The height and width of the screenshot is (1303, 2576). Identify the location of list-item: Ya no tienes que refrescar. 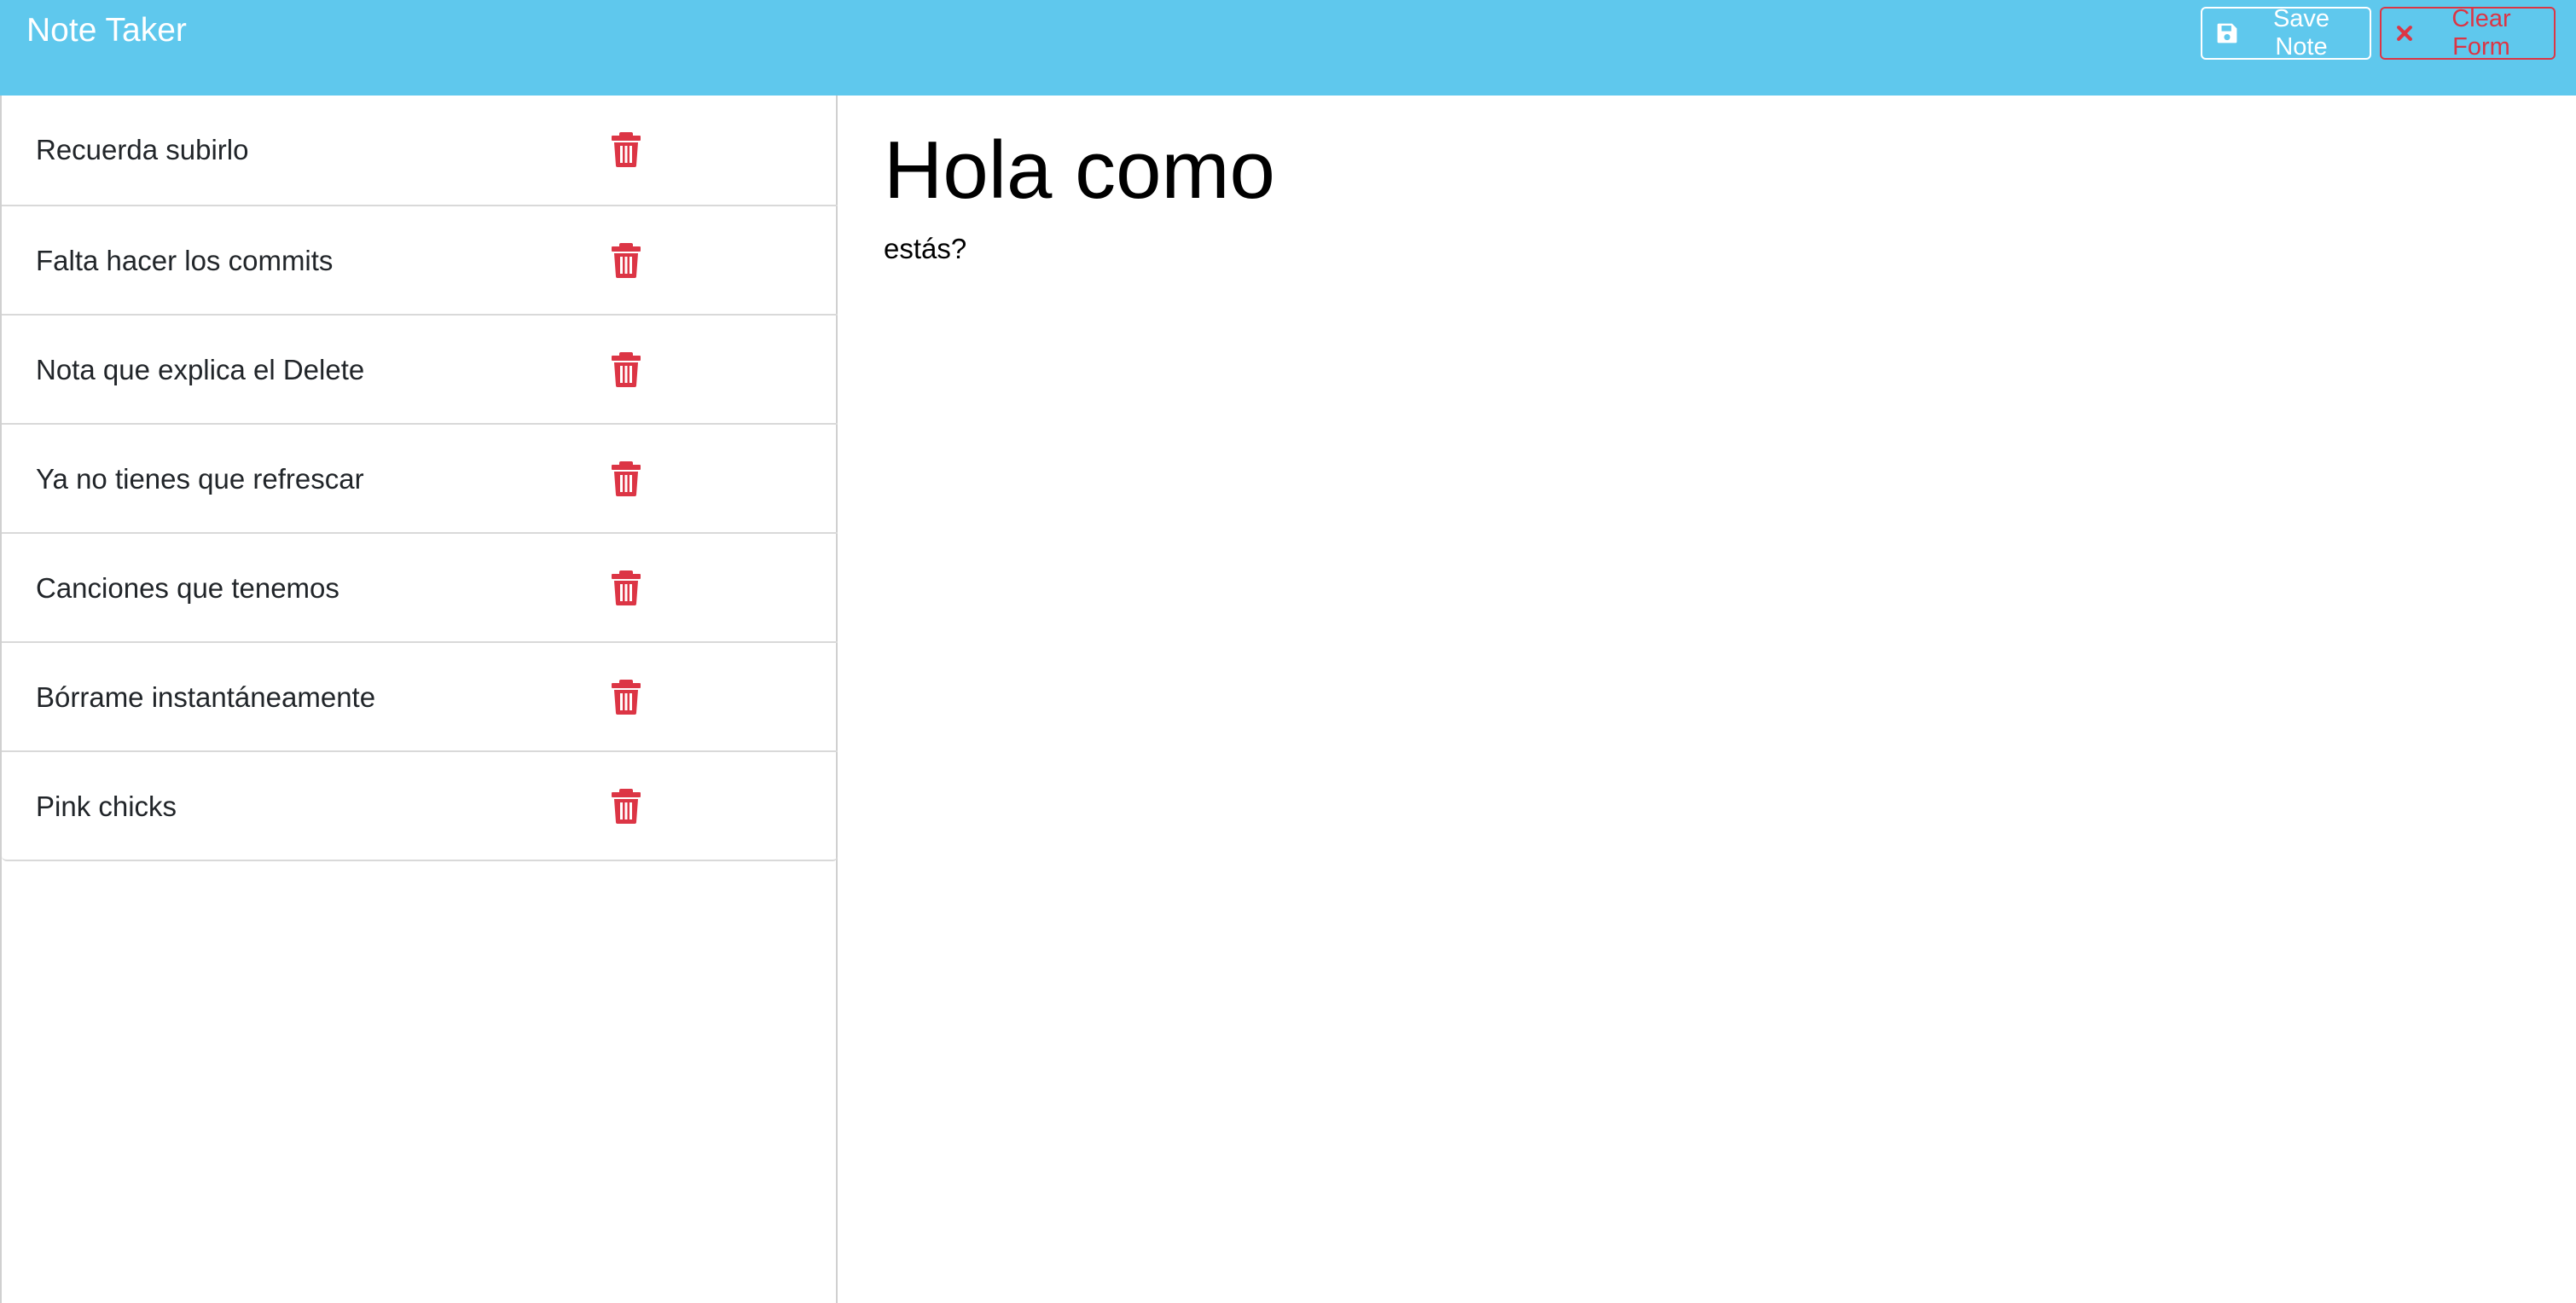
(420, 478).